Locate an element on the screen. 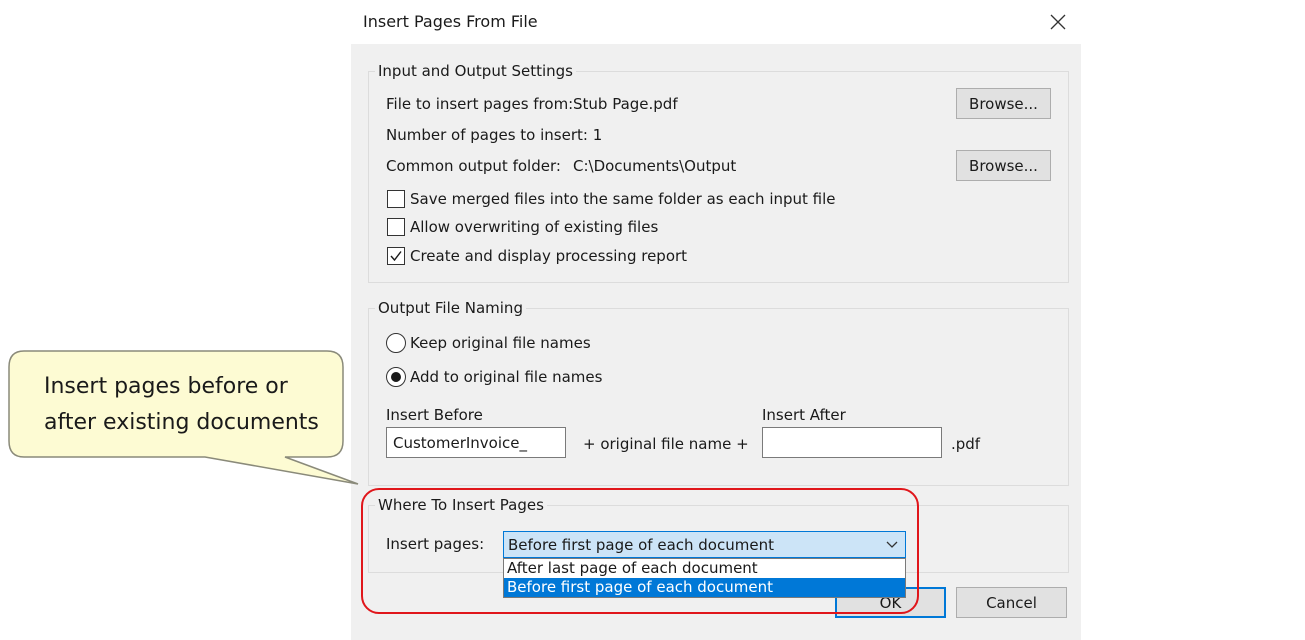 This screenshot has width=1305, height=640. title-bar: Insert Pages From File is located at coordinates (716, 22).